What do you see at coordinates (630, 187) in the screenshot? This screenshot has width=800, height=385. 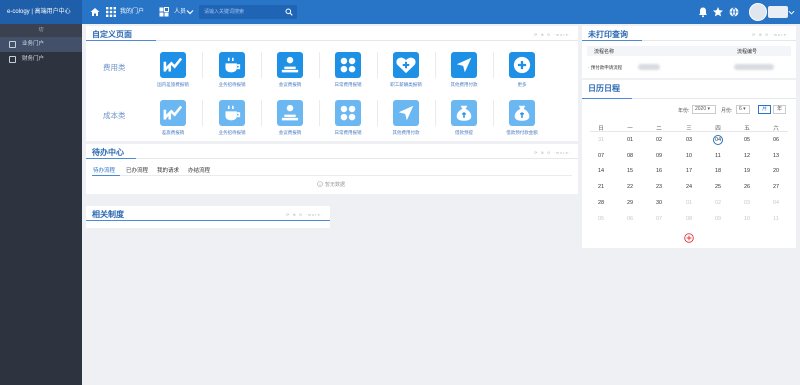 I see `calendar-day: 22` at bounding box center [630, 187].